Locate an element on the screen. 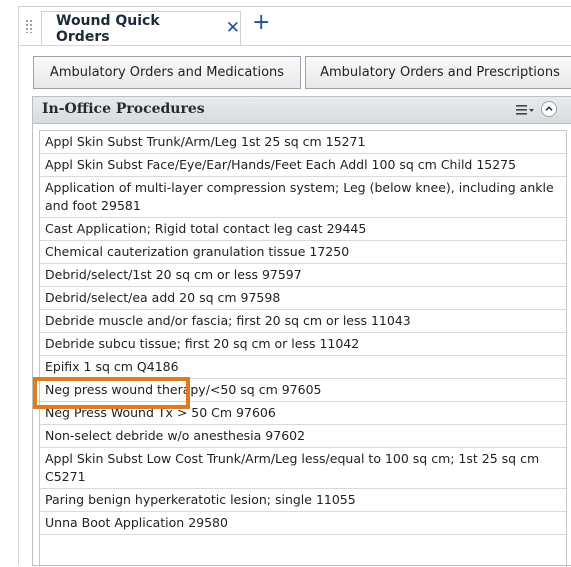 The width and height of the screenshot is (571, 567). list-item-epifix: Epifix 1 sq cm Q4186 is located at coordinates (303, 367).